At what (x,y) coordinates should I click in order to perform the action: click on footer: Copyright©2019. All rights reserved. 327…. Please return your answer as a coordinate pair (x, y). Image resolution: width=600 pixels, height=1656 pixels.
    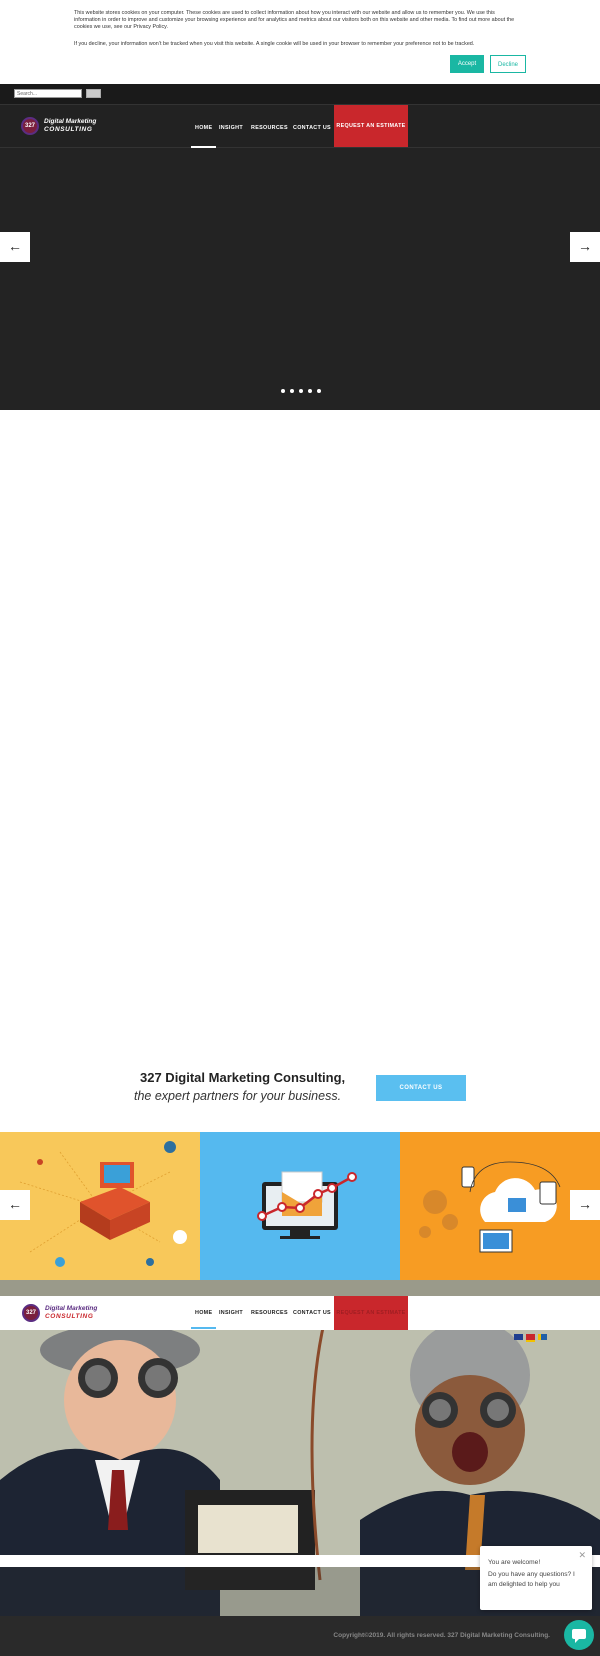
    Looking at the image, I should click on (300, 1636).